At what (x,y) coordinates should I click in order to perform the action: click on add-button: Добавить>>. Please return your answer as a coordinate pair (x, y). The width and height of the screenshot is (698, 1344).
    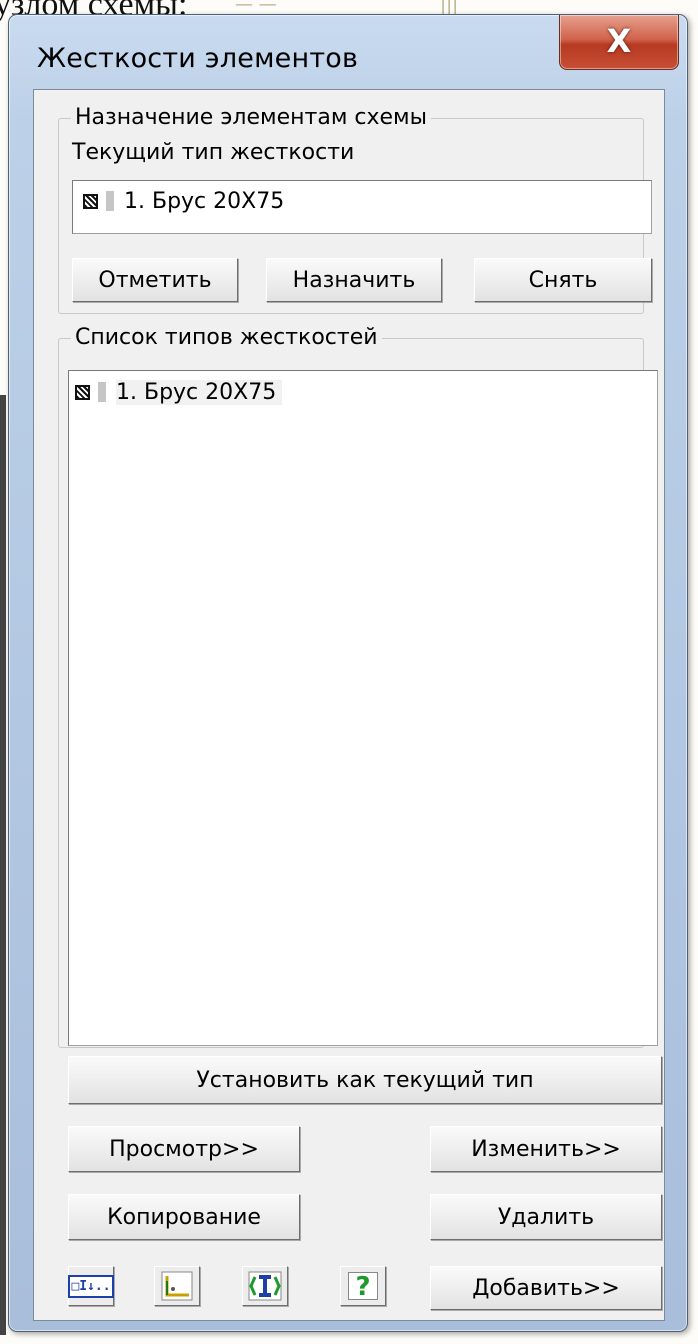
    Looking at the image, I should click on (546, 1288).